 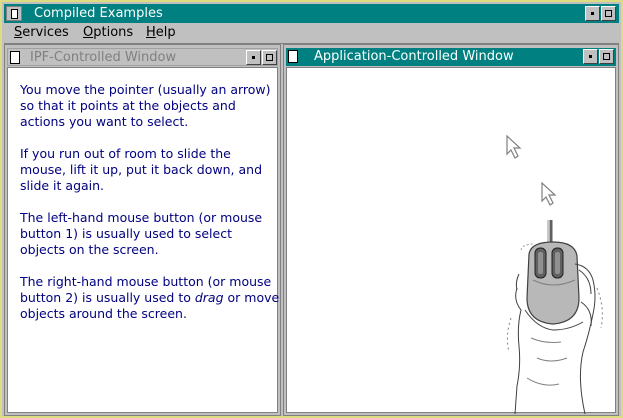 What do you see at coordinates (293, 56) in the screenshot?
I see `app-window-icon` at bounding box center [293, 56].